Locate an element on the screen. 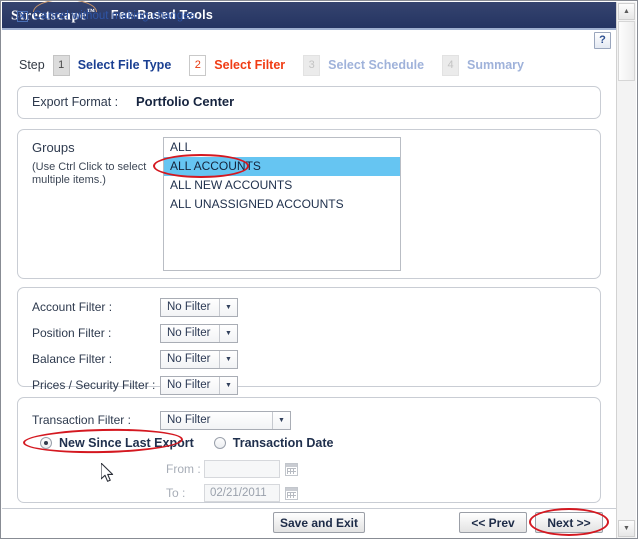  from-date-label: From : is located at coordinates (183, 469).